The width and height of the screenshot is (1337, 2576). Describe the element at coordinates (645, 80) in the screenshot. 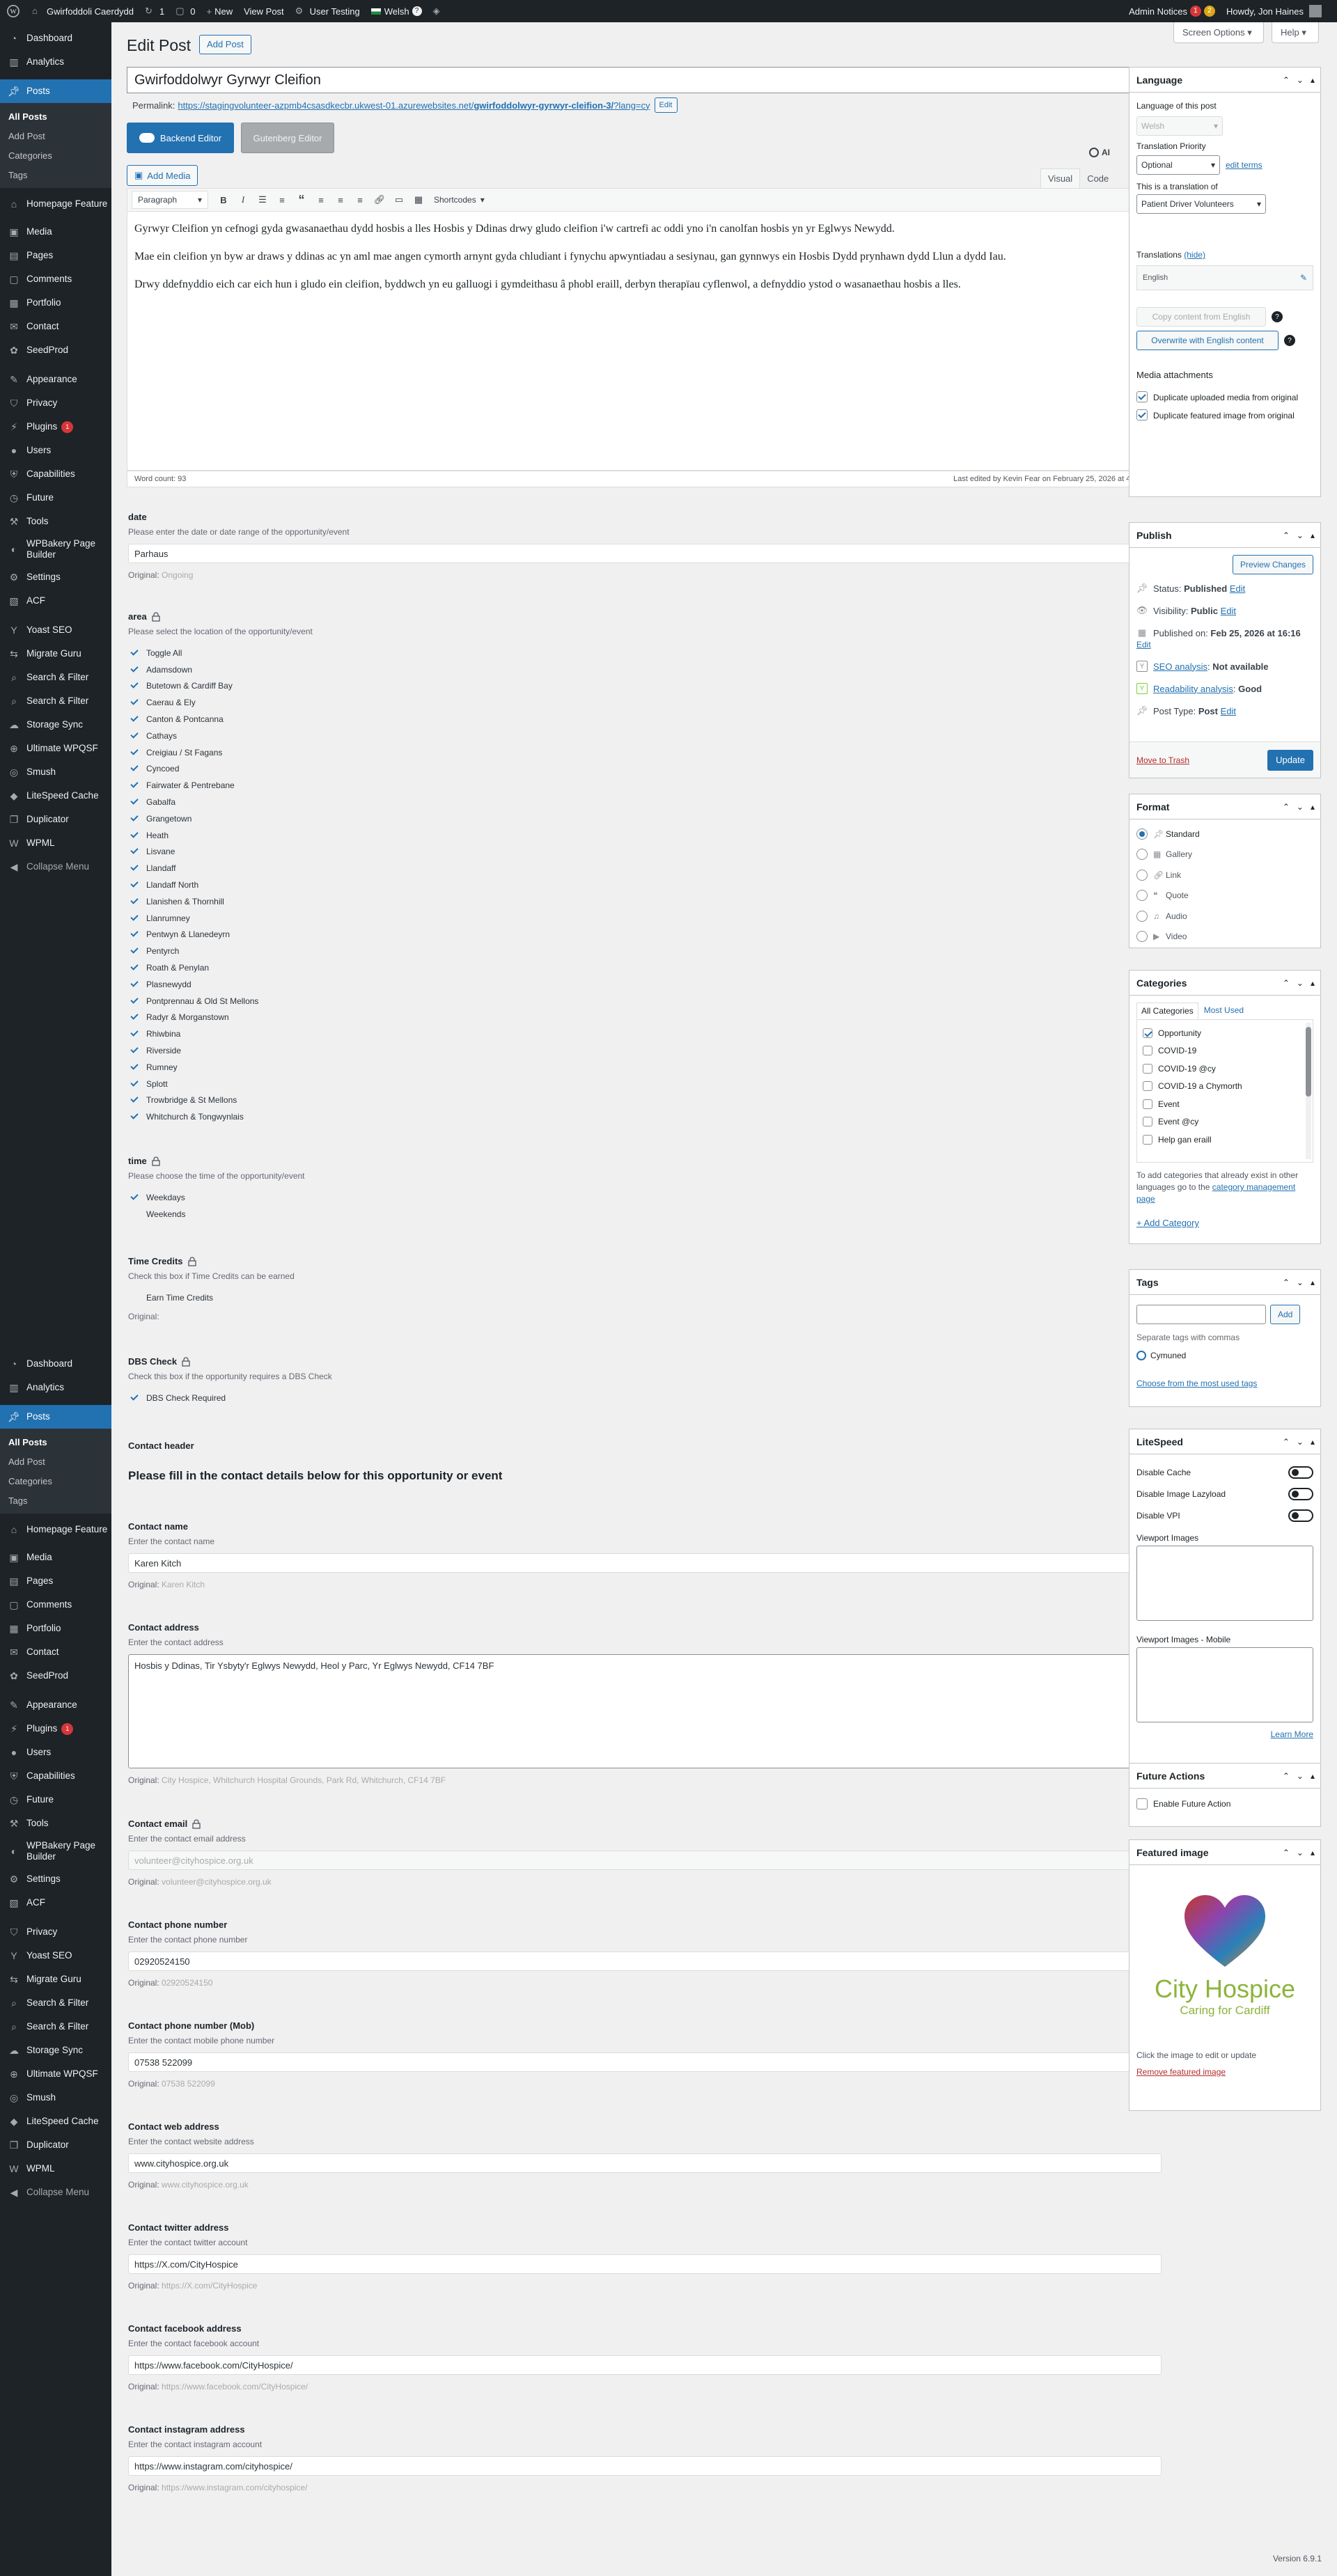

I see `post-title-input: Gwirfoddolwyr Gyrwyr Cleifion` at that location.